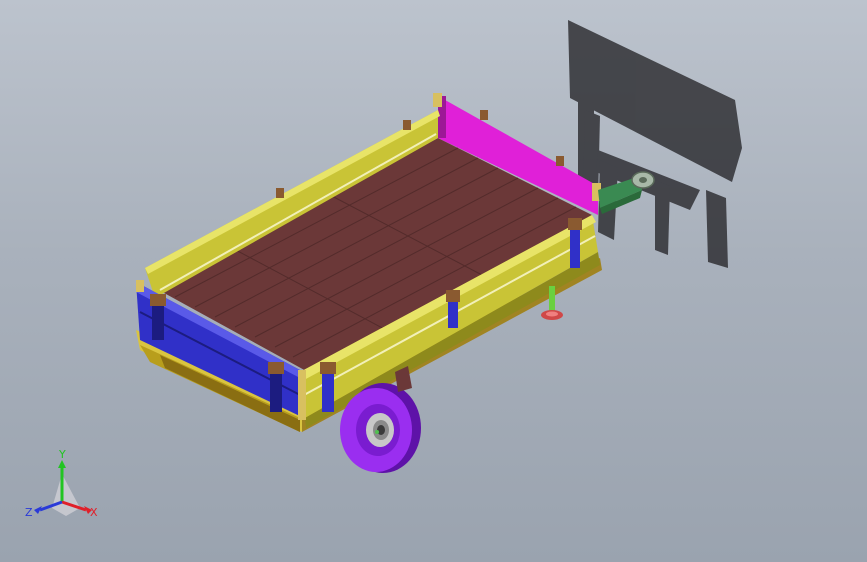 The width and height of the screenshot is (867, 562). What do you see at coordinates (66, 495) in the screenshot?
I see `triad-cone` at bounding box center [66, 495].